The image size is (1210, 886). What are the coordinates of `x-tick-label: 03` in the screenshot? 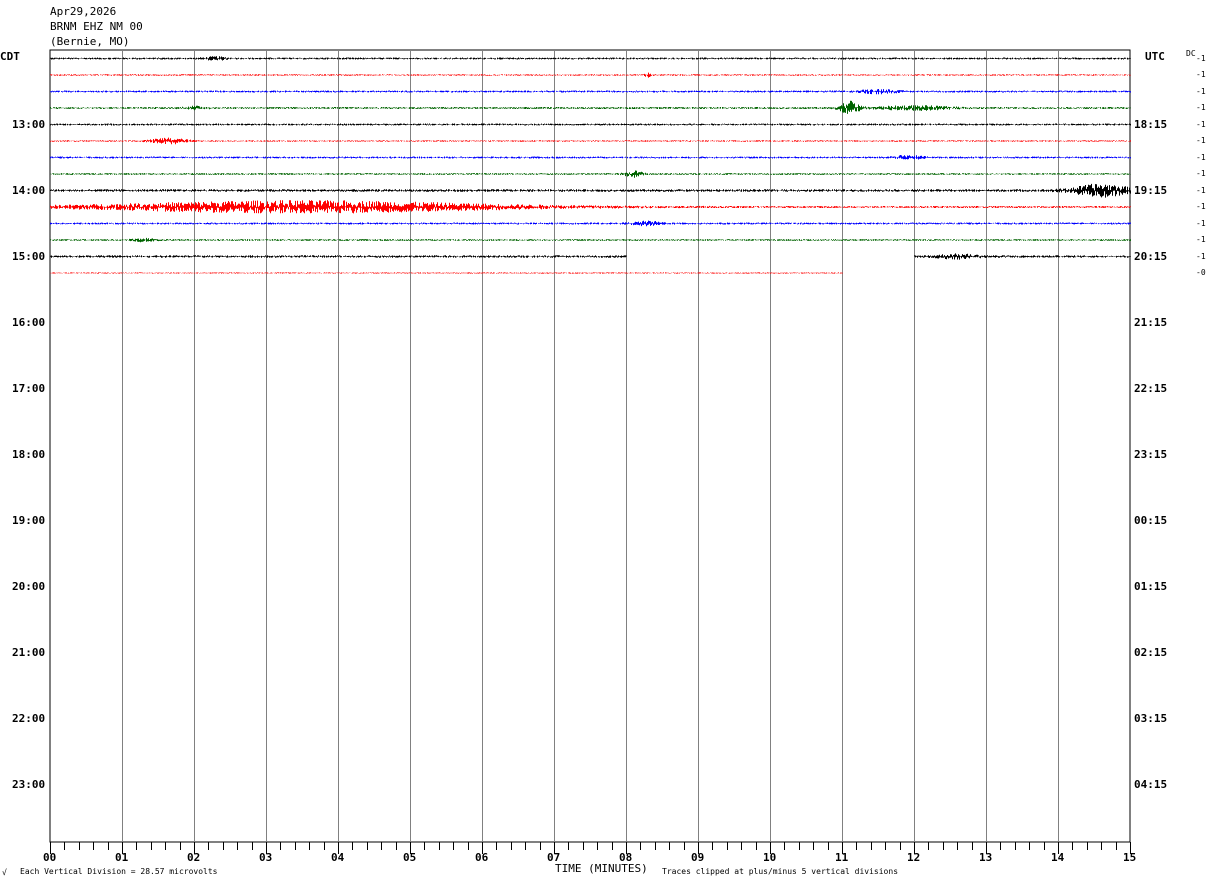 It's located at (266, 857).